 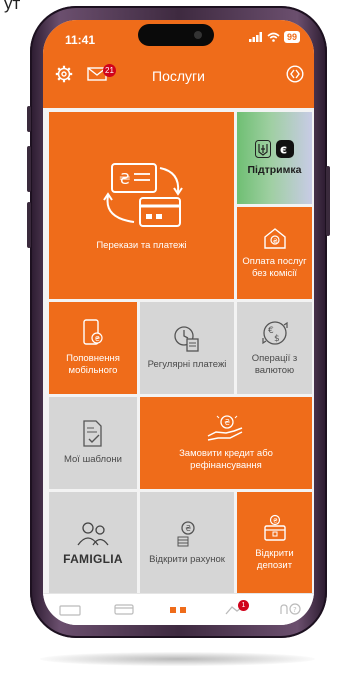 I want to click on volume-down-button, so click(x=29, y=225).